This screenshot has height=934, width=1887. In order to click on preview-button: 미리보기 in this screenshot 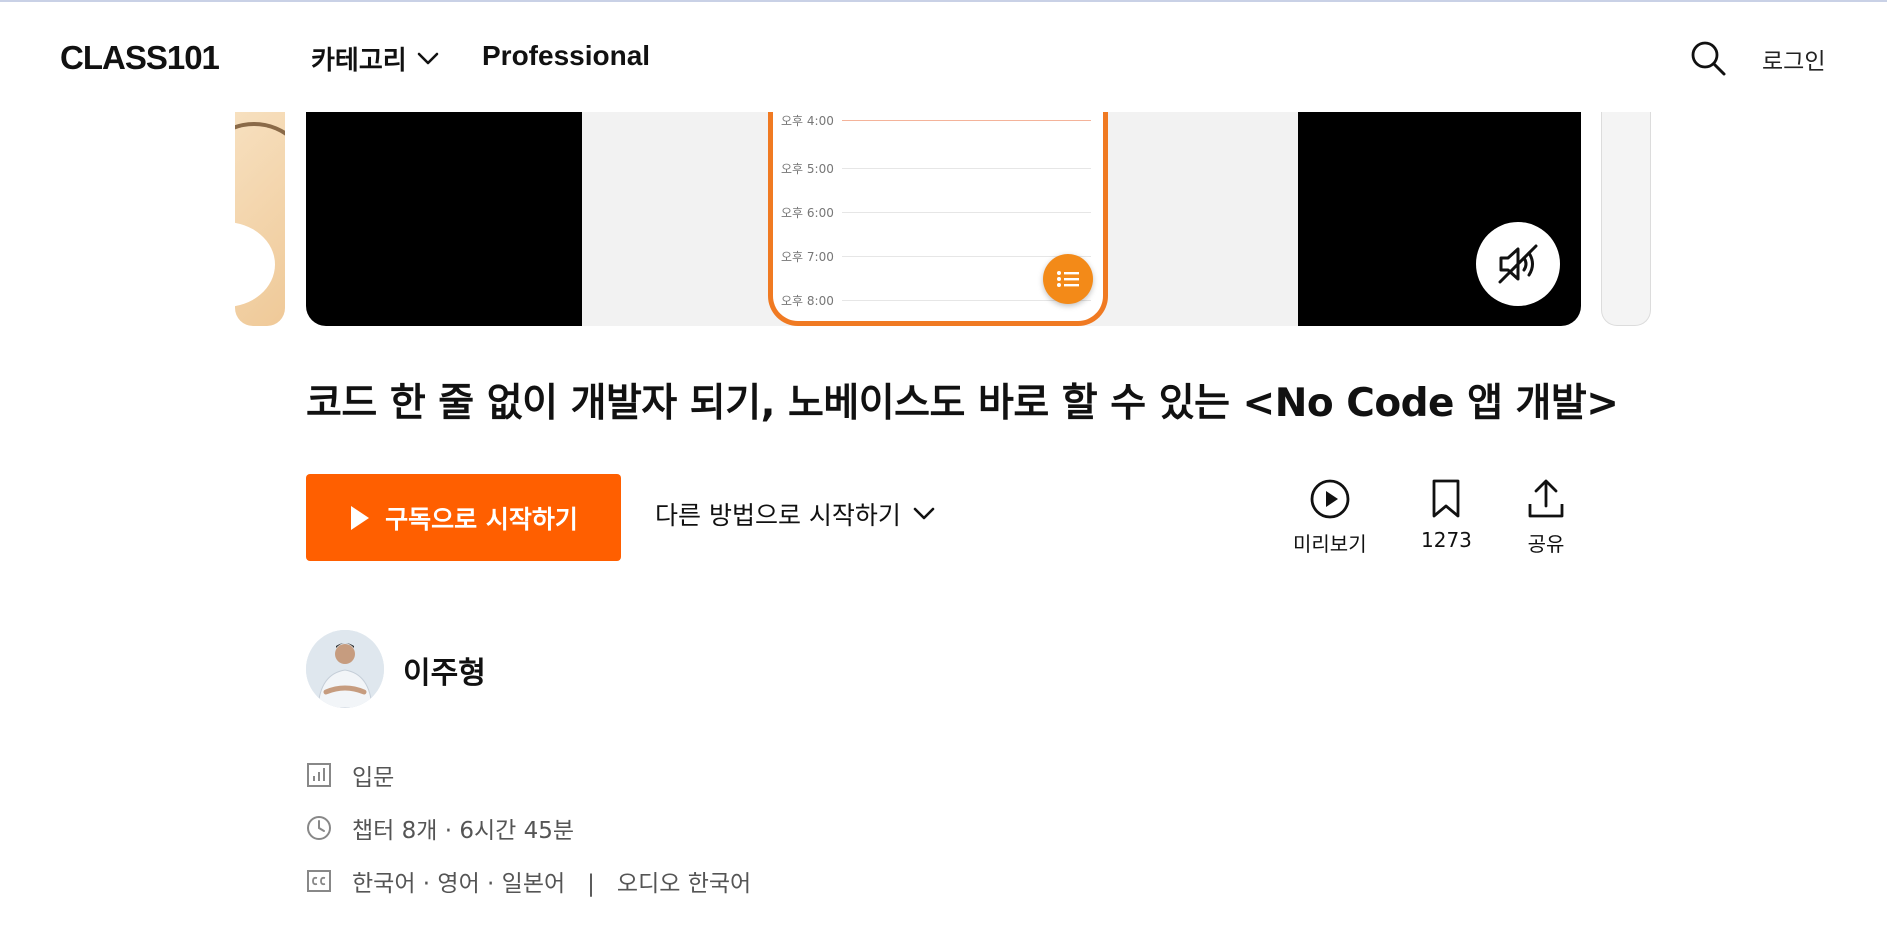, I will do `click(1330, 517)`.